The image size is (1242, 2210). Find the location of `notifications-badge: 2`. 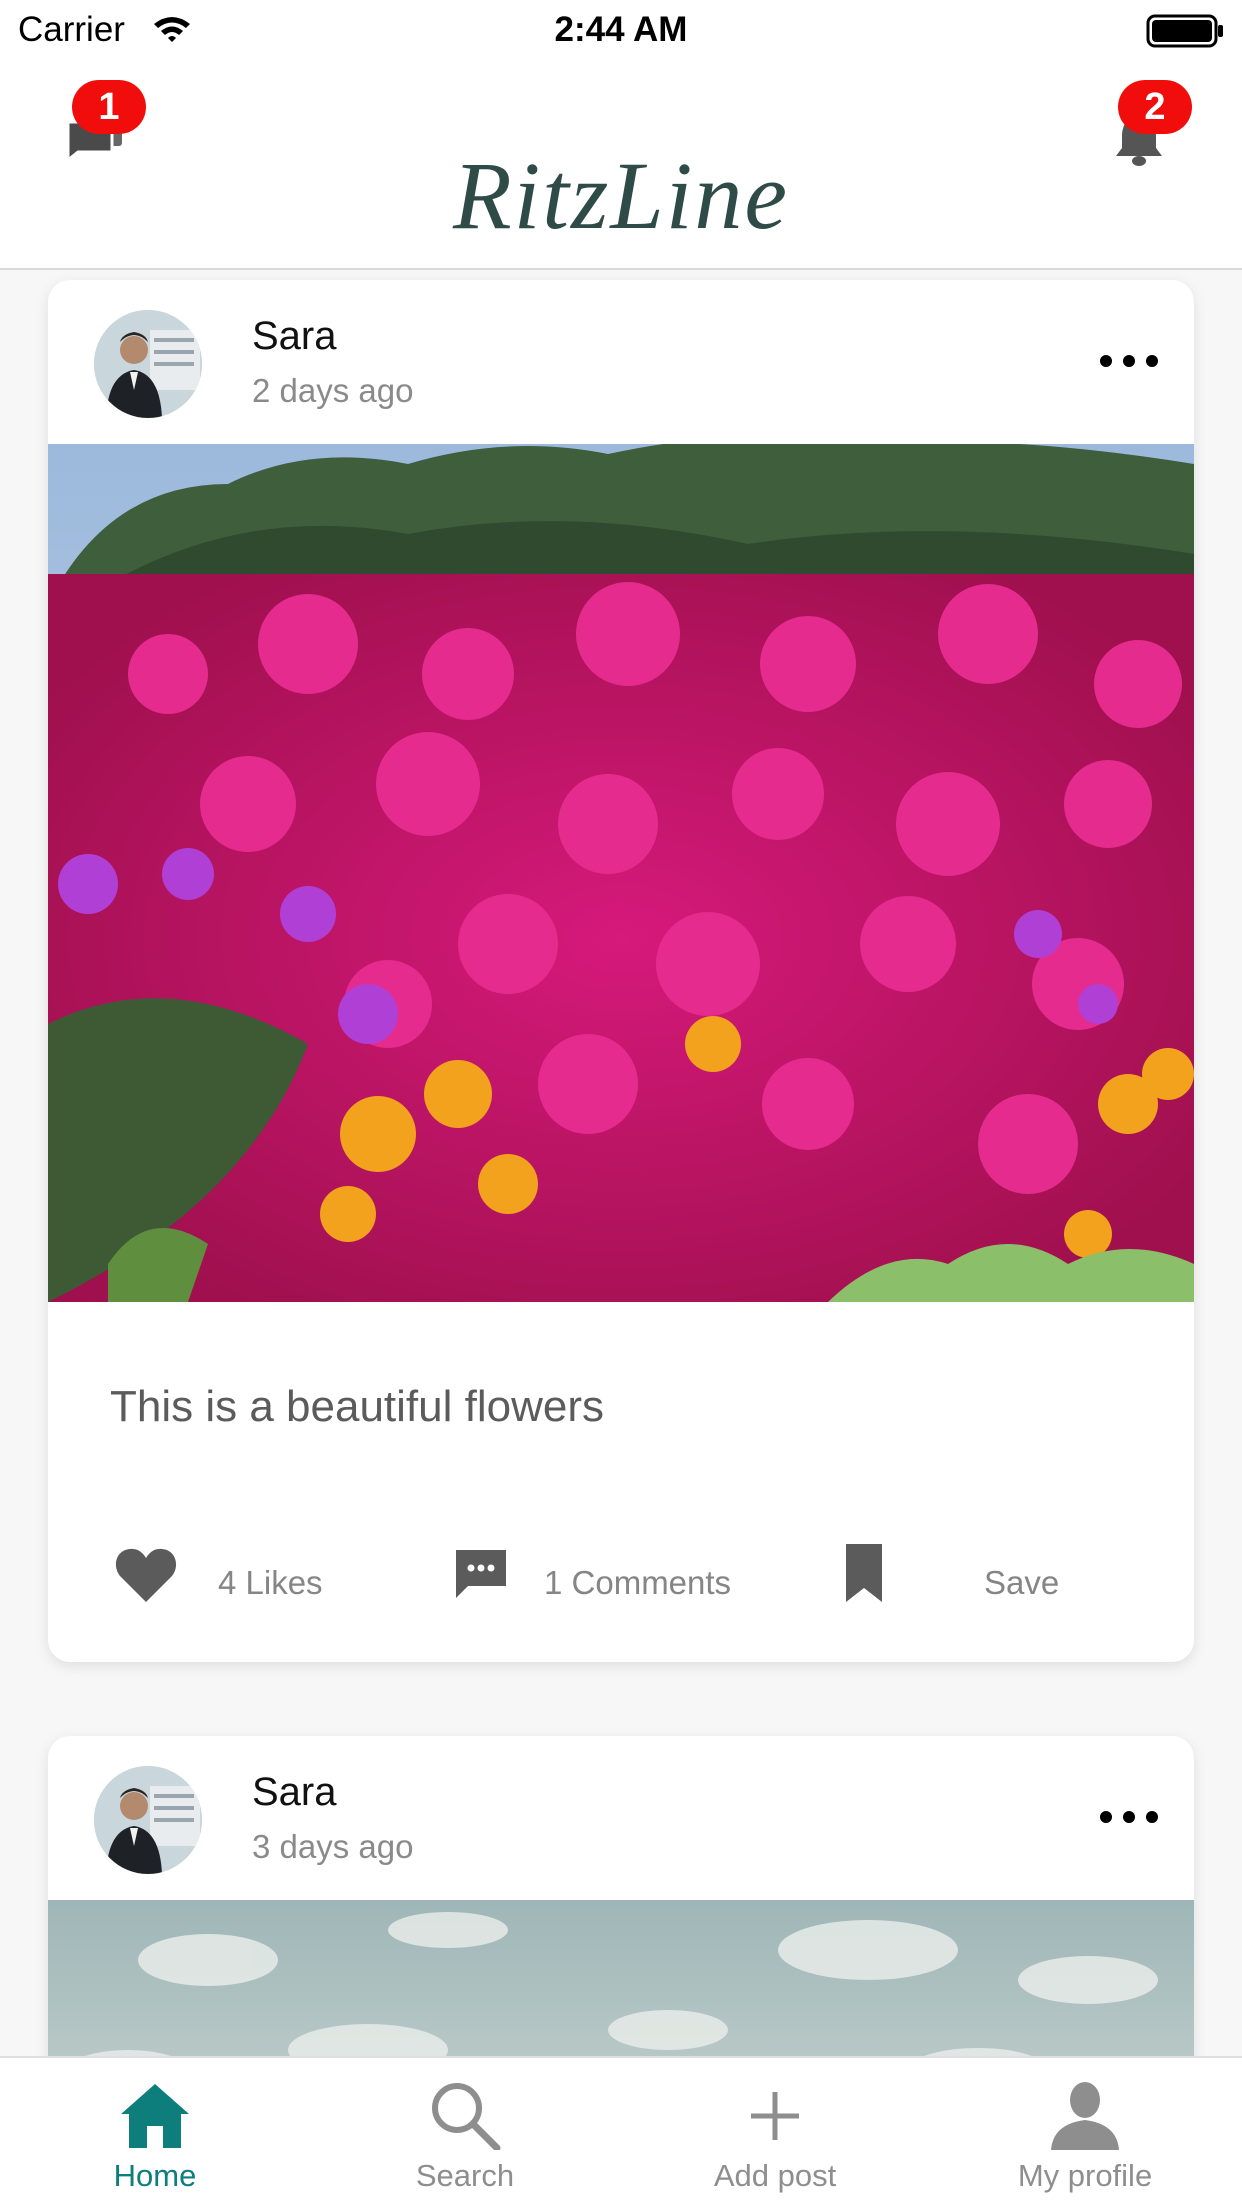

notifications-badge: 2 is located at coordinates (1155, 107).